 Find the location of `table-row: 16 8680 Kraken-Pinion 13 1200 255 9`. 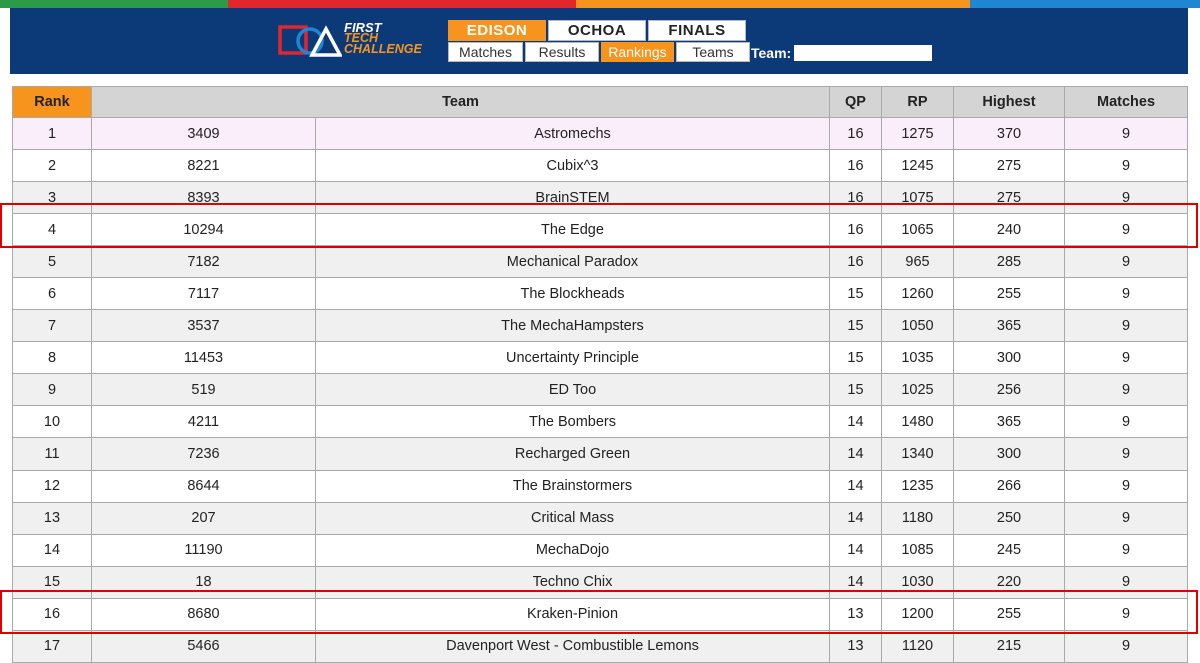

table-row: 16 8680 Kraken-Pinion 13 1200 255 9 is located at coordinates (600, 614).